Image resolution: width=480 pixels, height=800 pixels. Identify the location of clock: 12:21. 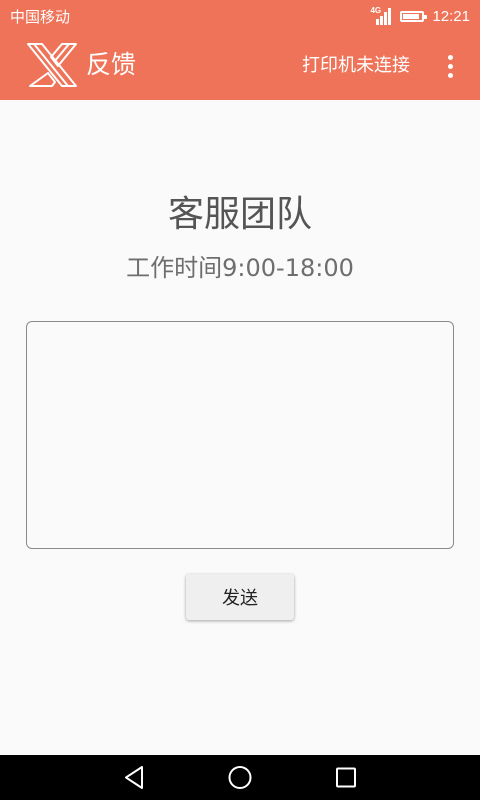
(451, 16).